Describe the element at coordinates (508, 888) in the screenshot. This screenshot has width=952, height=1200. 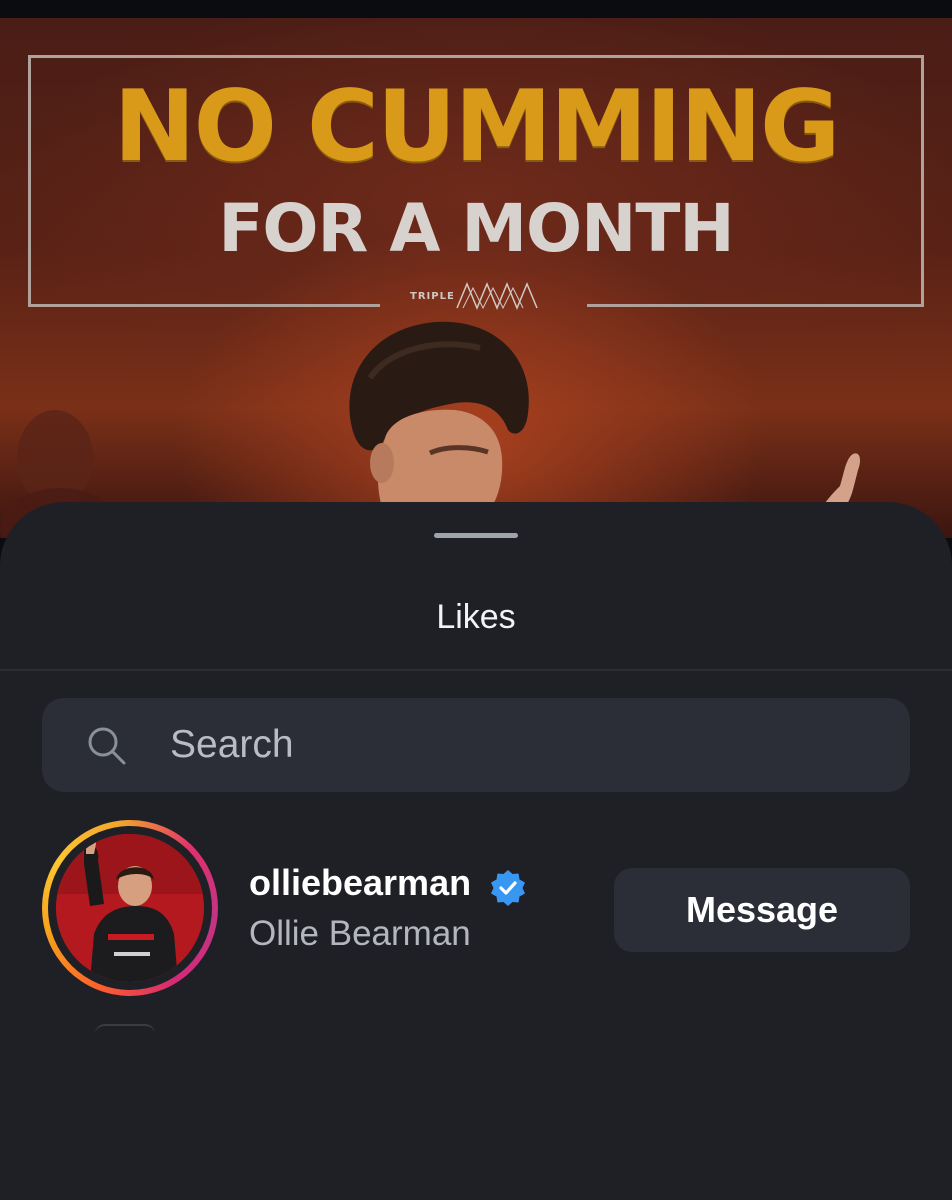
I see `verified-badge-icon` at that location.